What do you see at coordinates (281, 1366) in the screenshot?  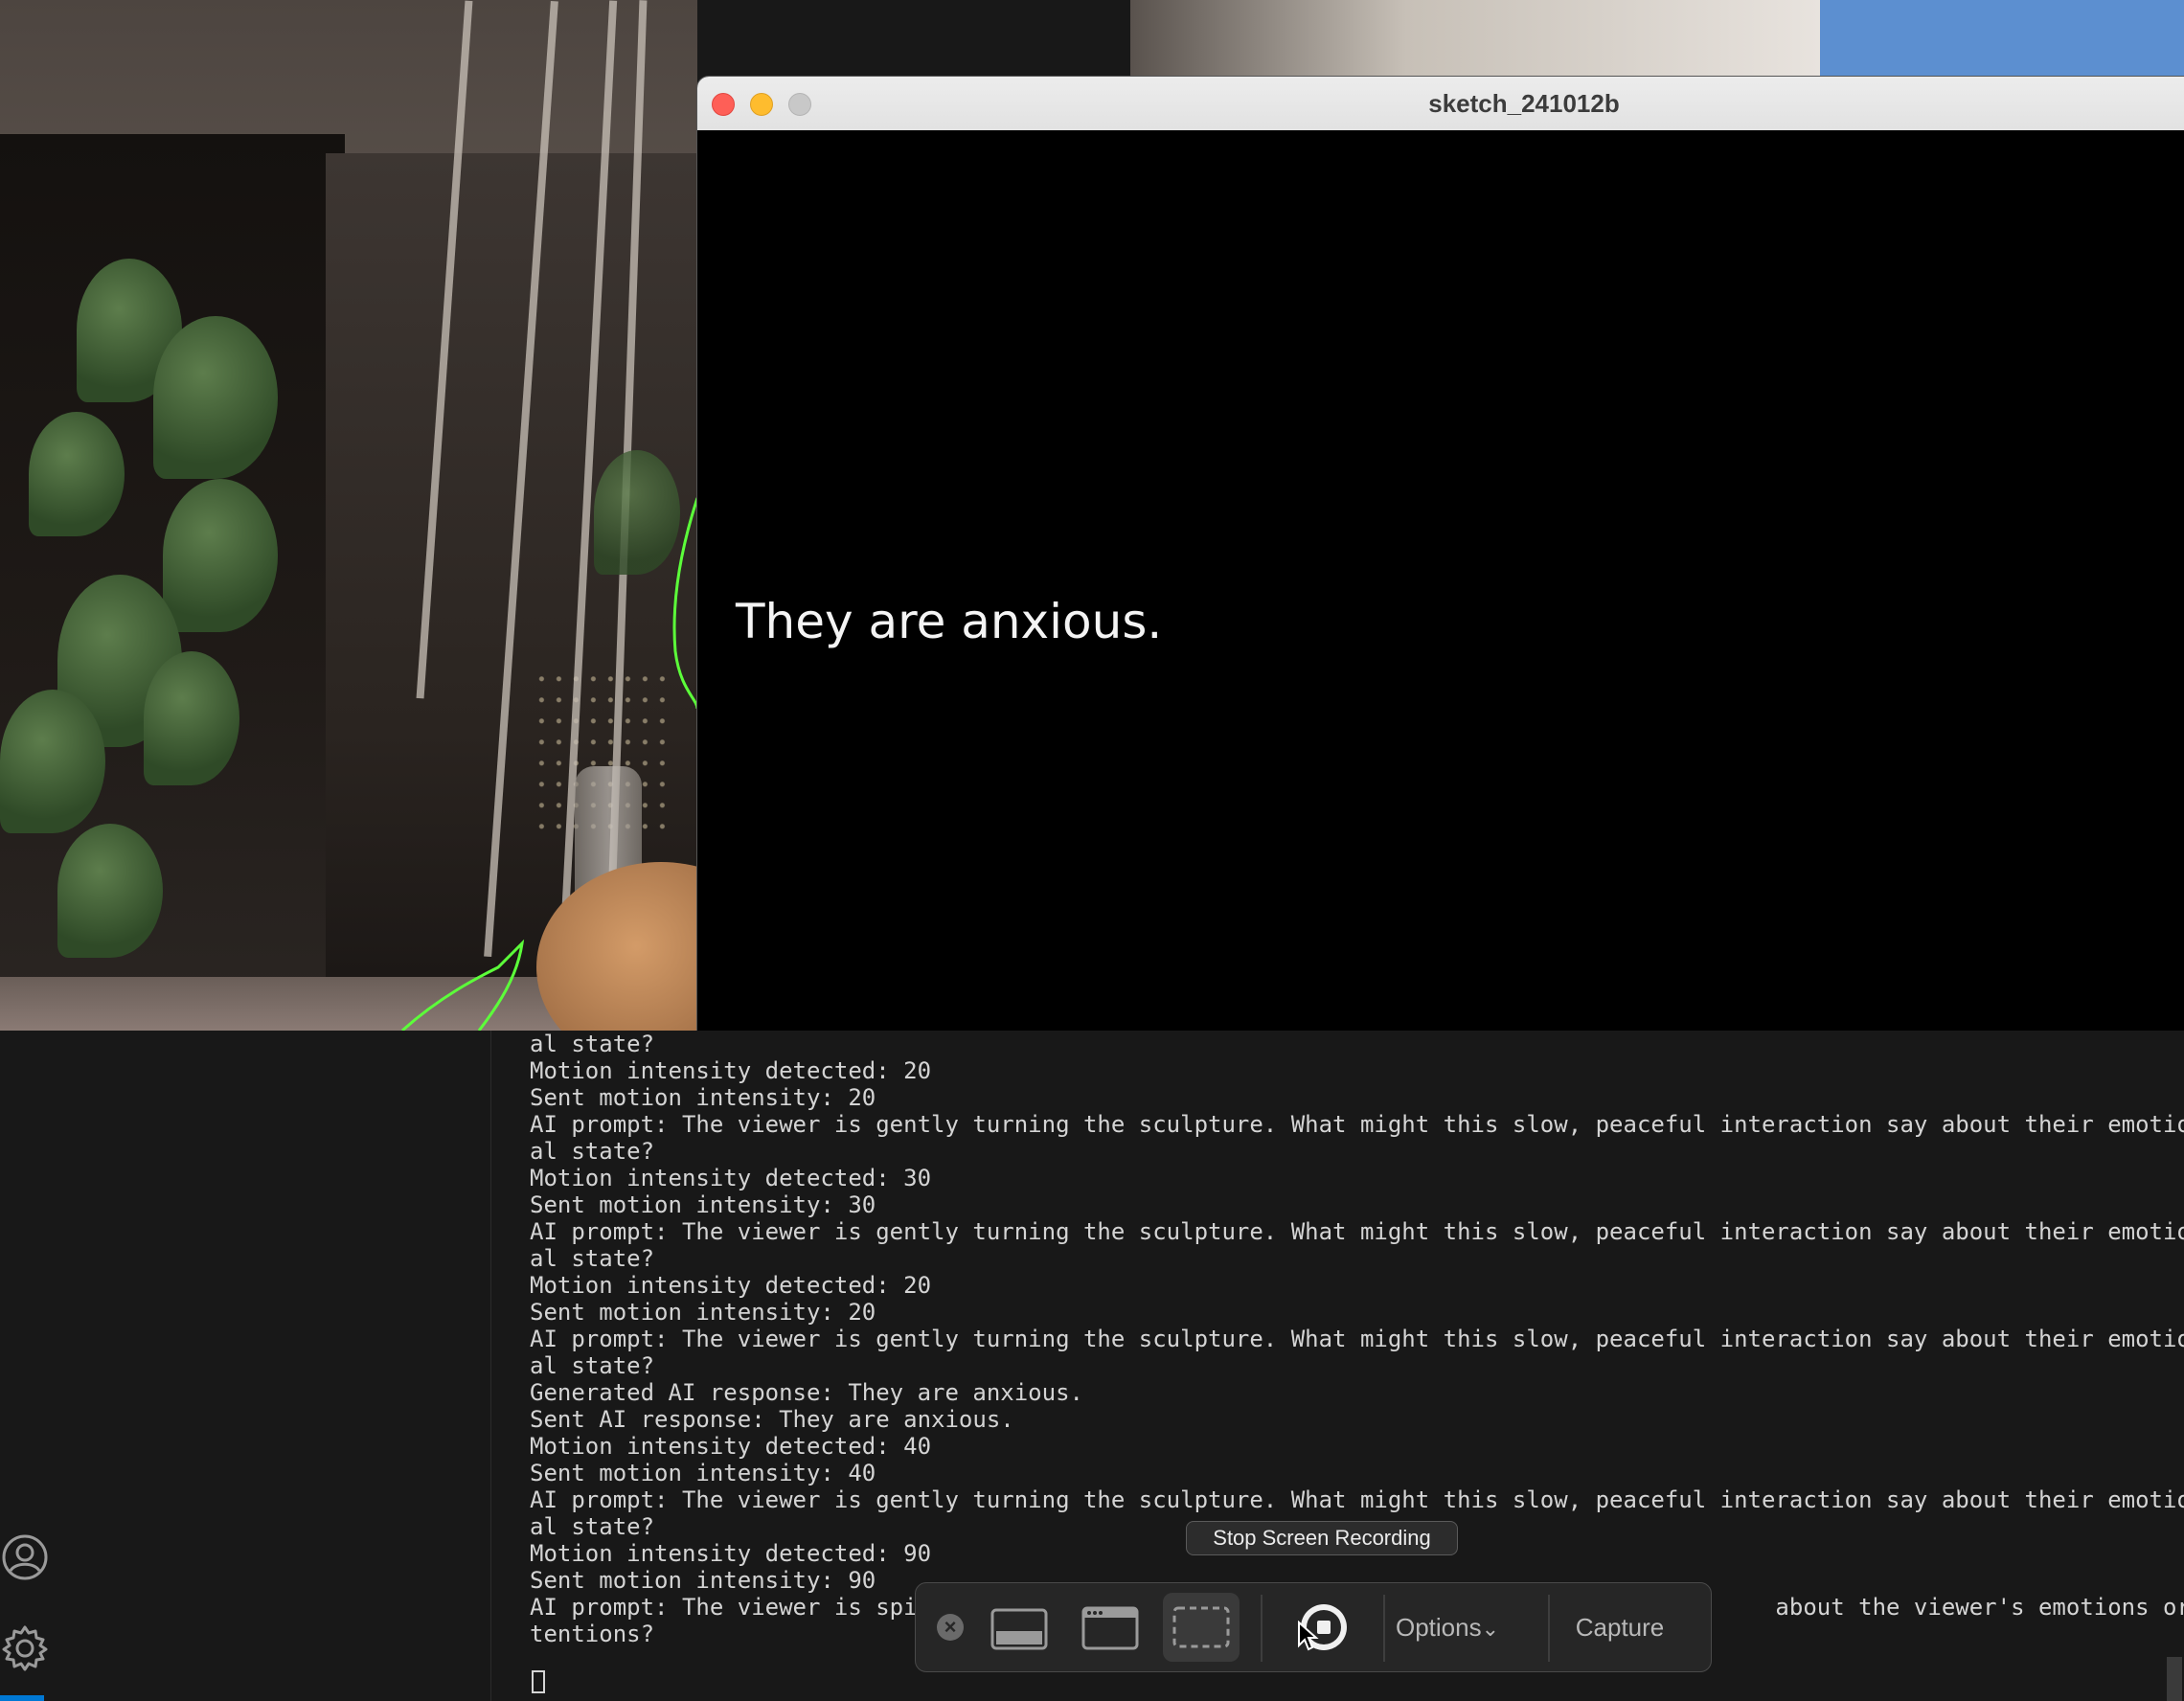 I see `sidebar` at bounding box center [281, 1366].